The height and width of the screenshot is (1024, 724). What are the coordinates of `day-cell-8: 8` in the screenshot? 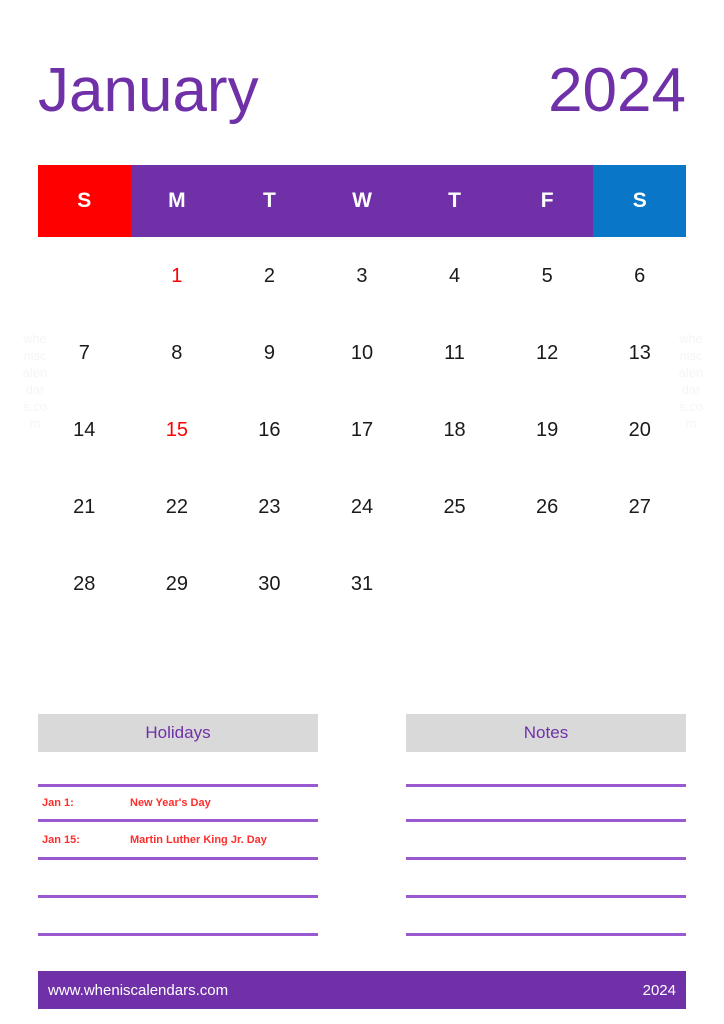 It's located at (177, 352).